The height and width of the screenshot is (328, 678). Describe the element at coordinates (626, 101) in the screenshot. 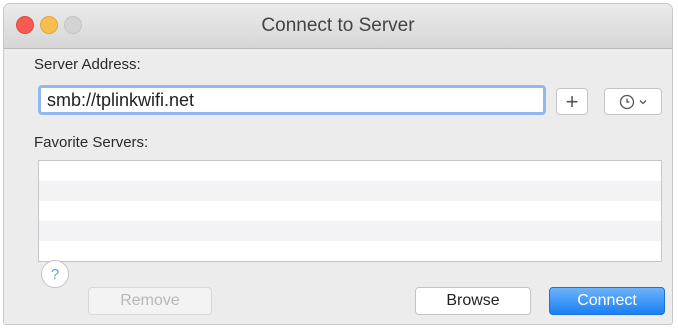

I see `clock-icon` at that location.